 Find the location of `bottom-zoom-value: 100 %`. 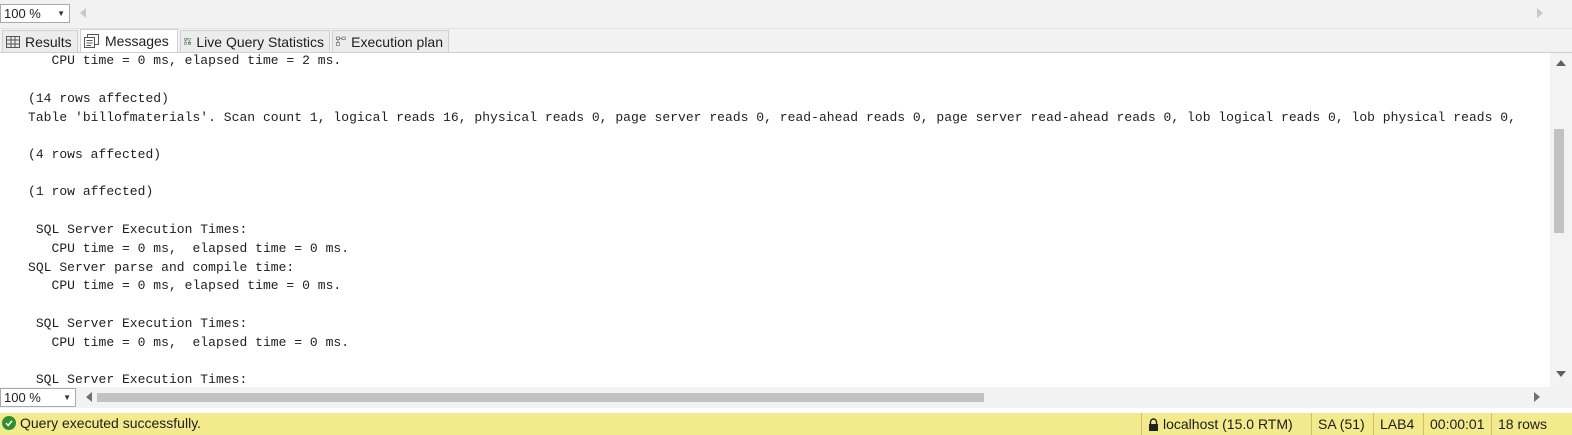

bottom-zoom-value: 100 % is located at coordinates (22, 397).